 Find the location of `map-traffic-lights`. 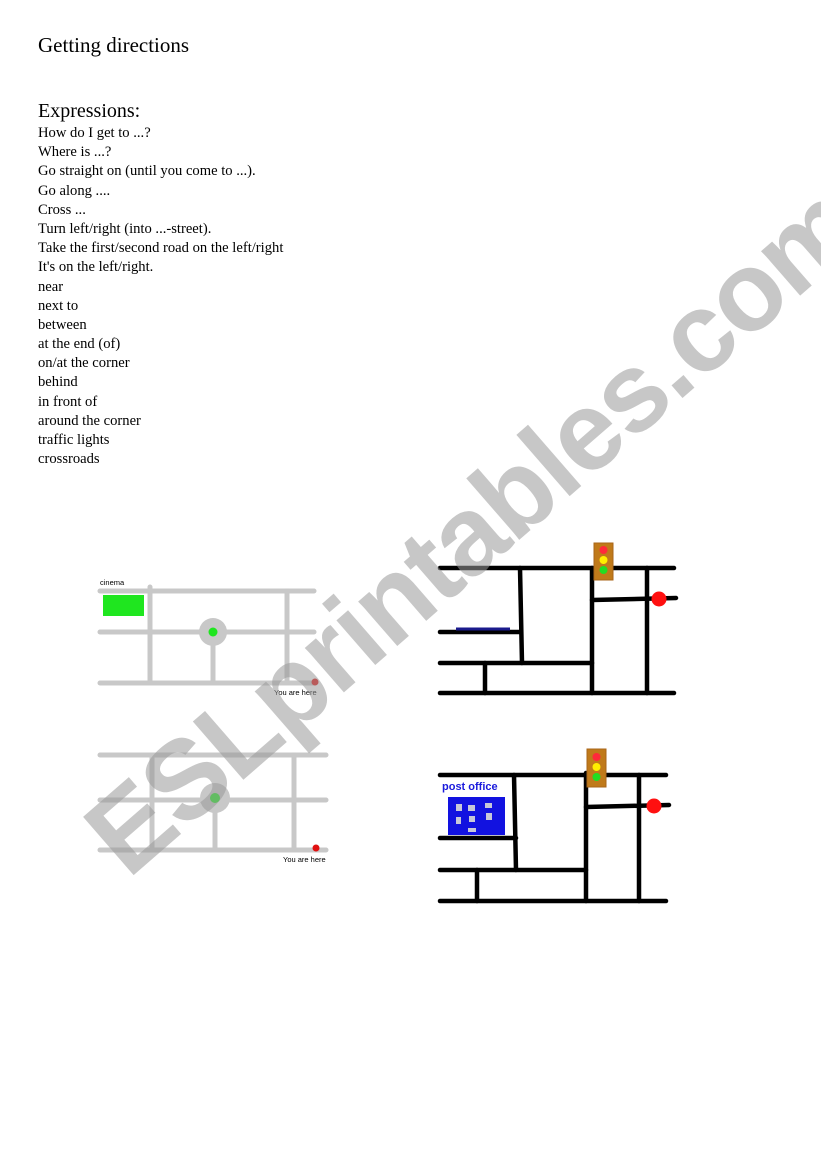

map-traffic-lights is located at coordinates (561, 620).